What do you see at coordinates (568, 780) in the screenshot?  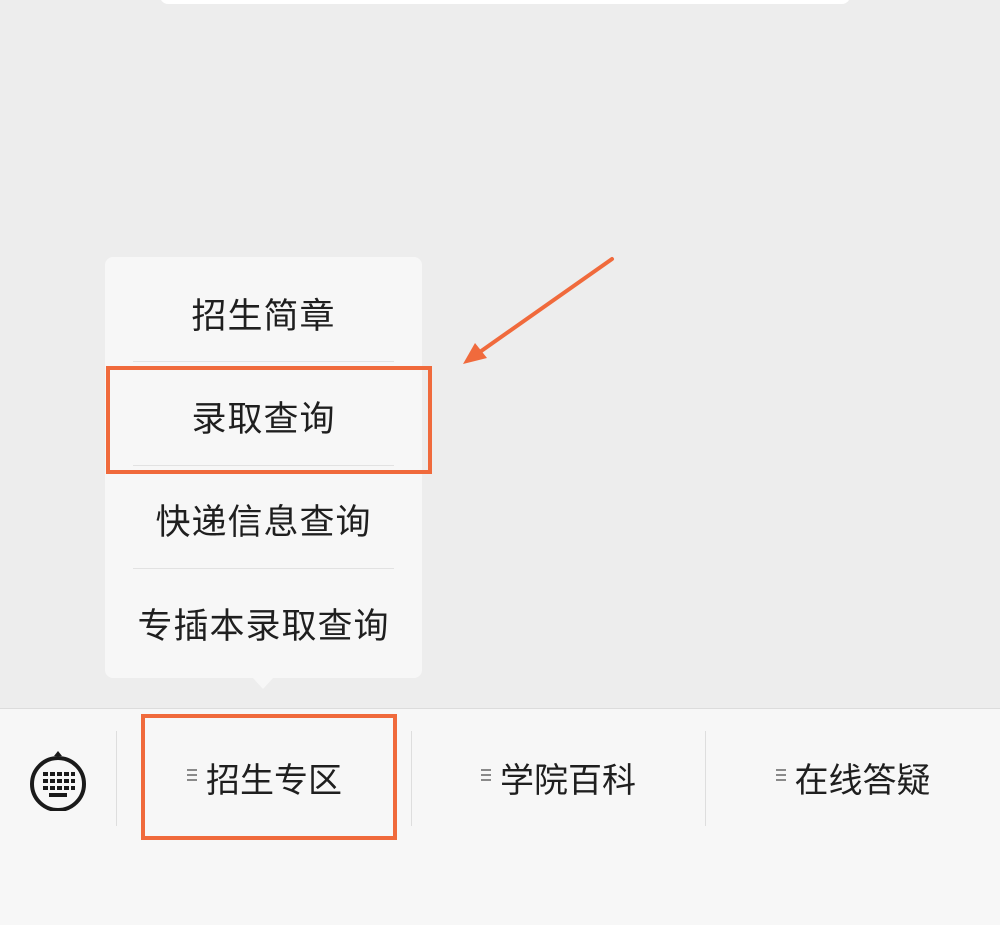 I see `tab-college-encyclopedia-label: 学院百科` at bounding box center [568, 780].